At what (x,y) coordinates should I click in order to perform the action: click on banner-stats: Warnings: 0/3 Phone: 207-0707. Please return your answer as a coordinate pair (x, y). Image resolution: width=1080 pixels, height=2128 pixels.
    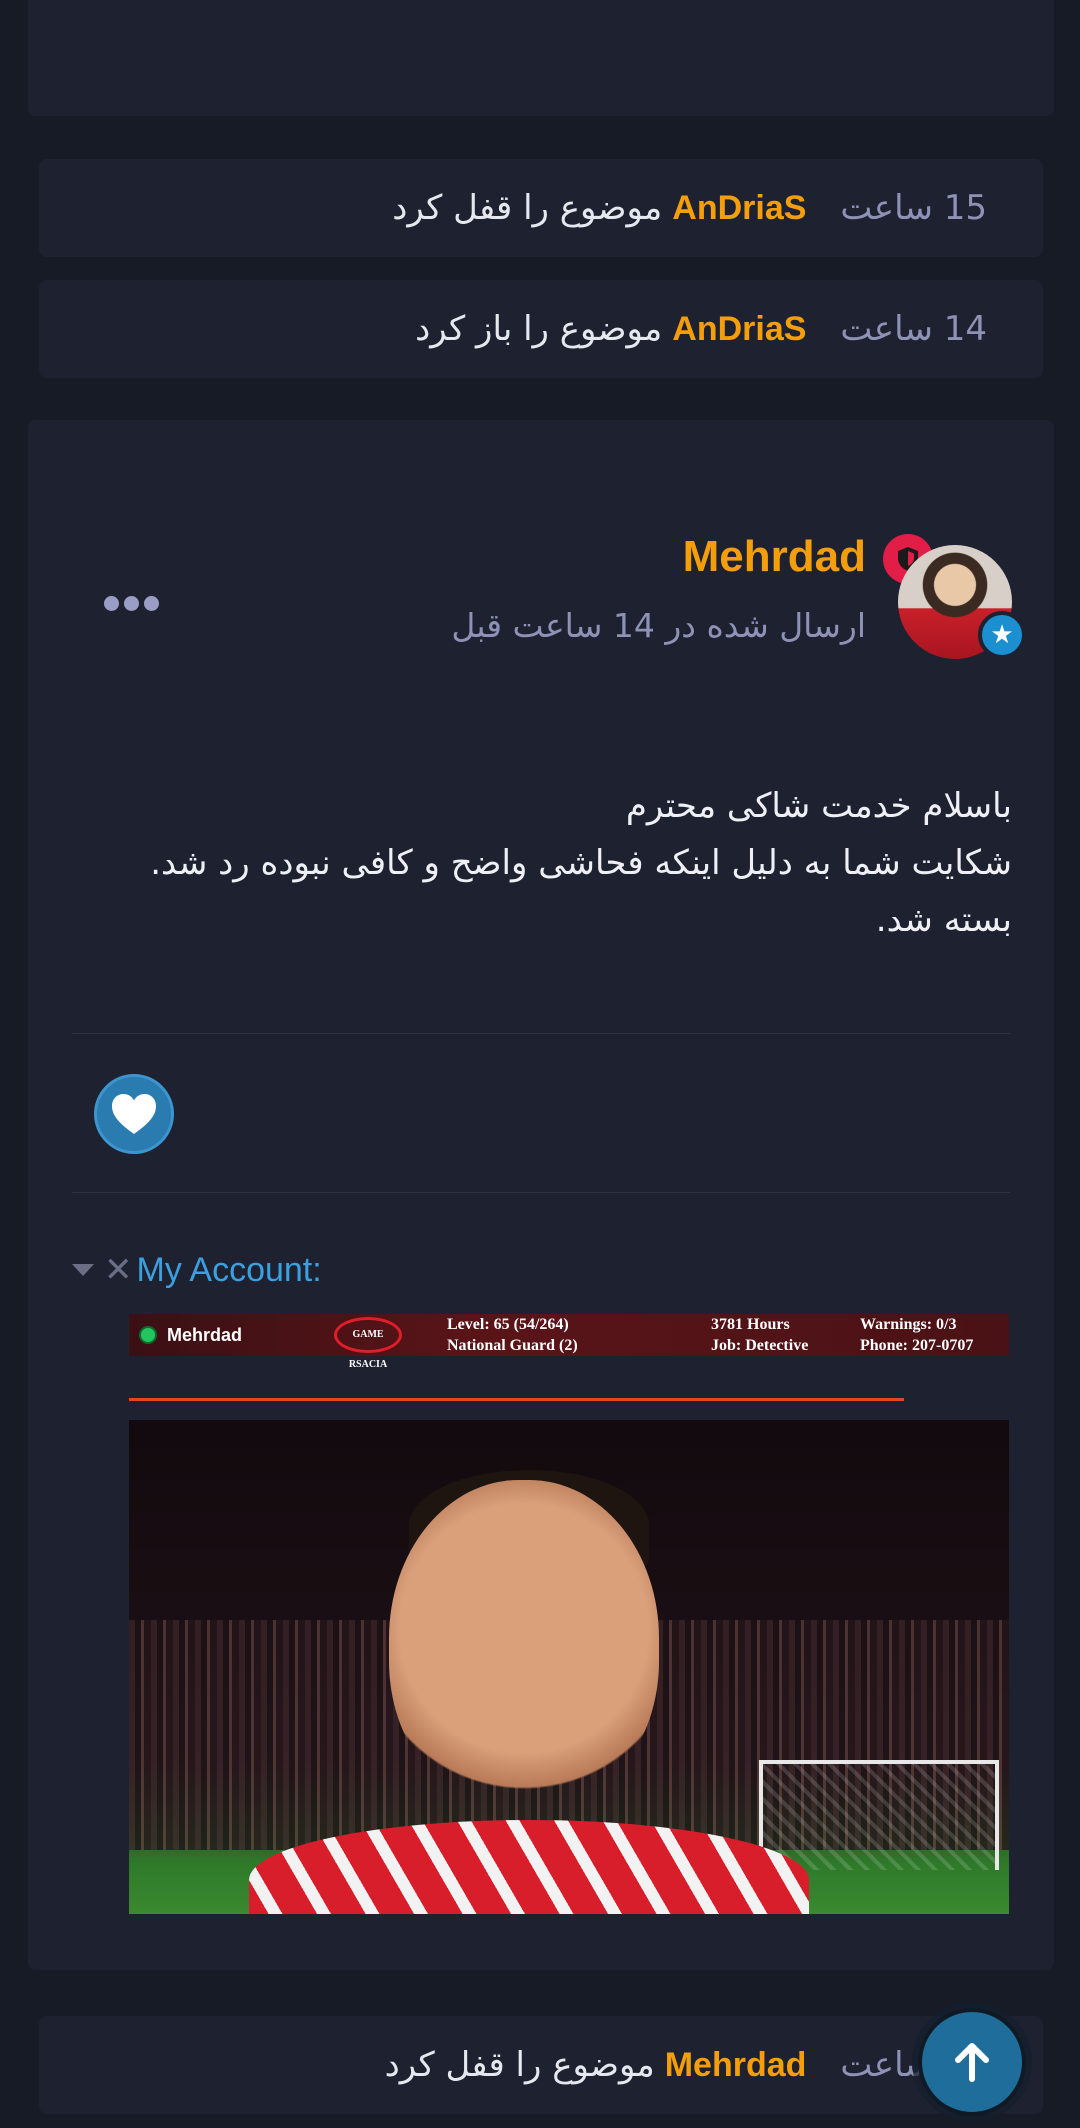
    Looking at the image, I should click on (916, 1335).